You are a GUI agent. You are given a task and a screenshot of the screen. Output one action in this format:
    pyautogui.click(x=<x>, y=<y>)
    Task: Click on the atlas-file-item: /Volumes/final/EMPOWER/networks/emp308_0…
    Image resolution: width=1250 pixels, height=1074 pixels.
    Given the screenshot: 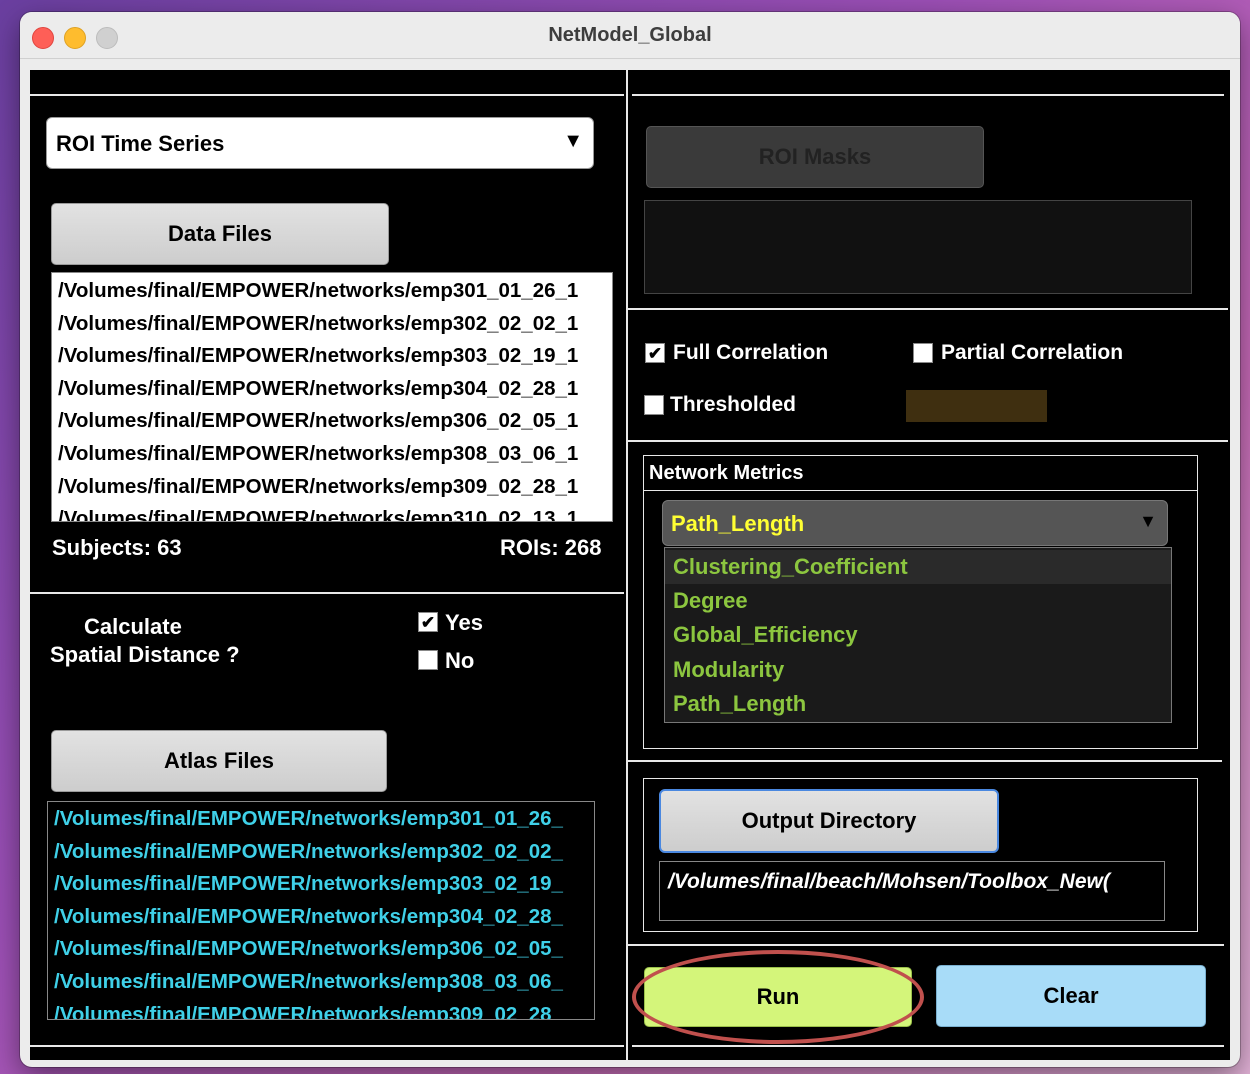 What is the action you would take?
    pyautogui.click(x=321, y=982)
    